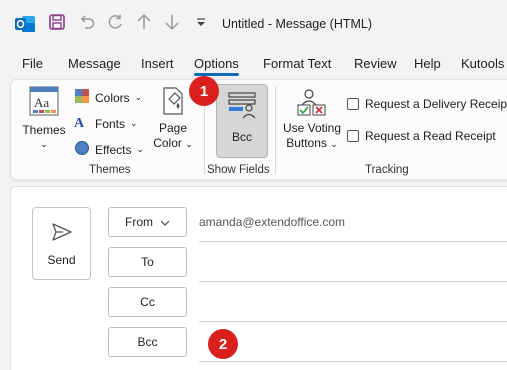 Image resolution: width=507 pixels, height=370 pixels. I want to click on read-receipt-checkbox: Request a Read Receipt, so click(421, 136).